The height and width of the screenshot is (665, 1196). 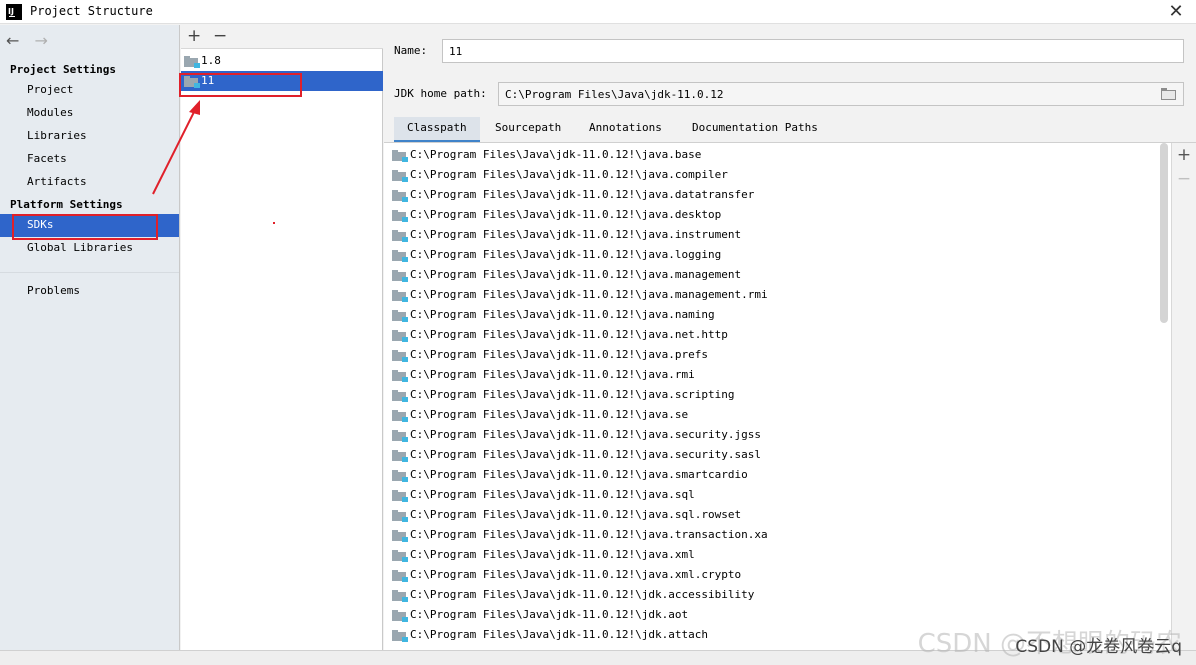 What do you see at coordinates (57, 181) in the screenshot?
I see `sidebar-item-artifacts: Artifacts` at bounding box center [57, 181].